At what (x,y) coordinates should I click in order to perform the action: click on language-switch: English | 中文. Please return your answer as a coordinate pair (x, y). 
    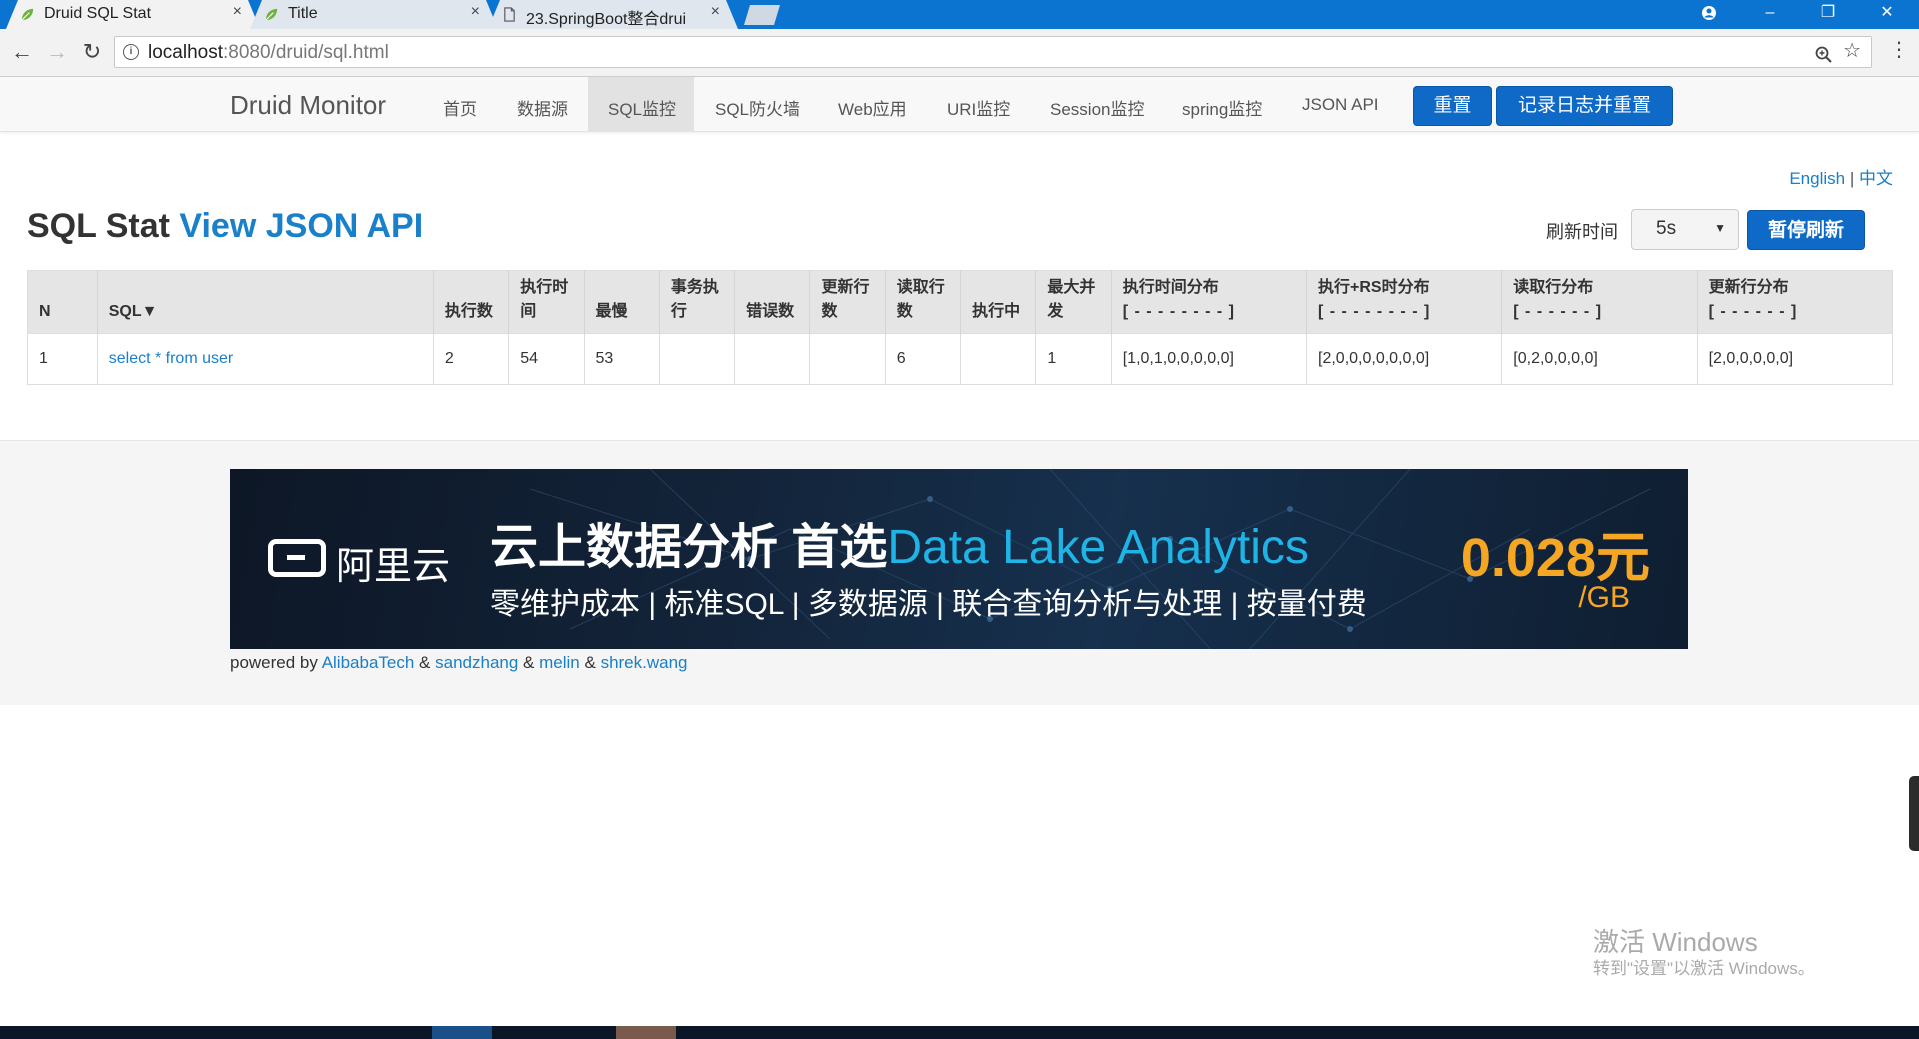
    Looking at the image, I should click on (1841, 176).